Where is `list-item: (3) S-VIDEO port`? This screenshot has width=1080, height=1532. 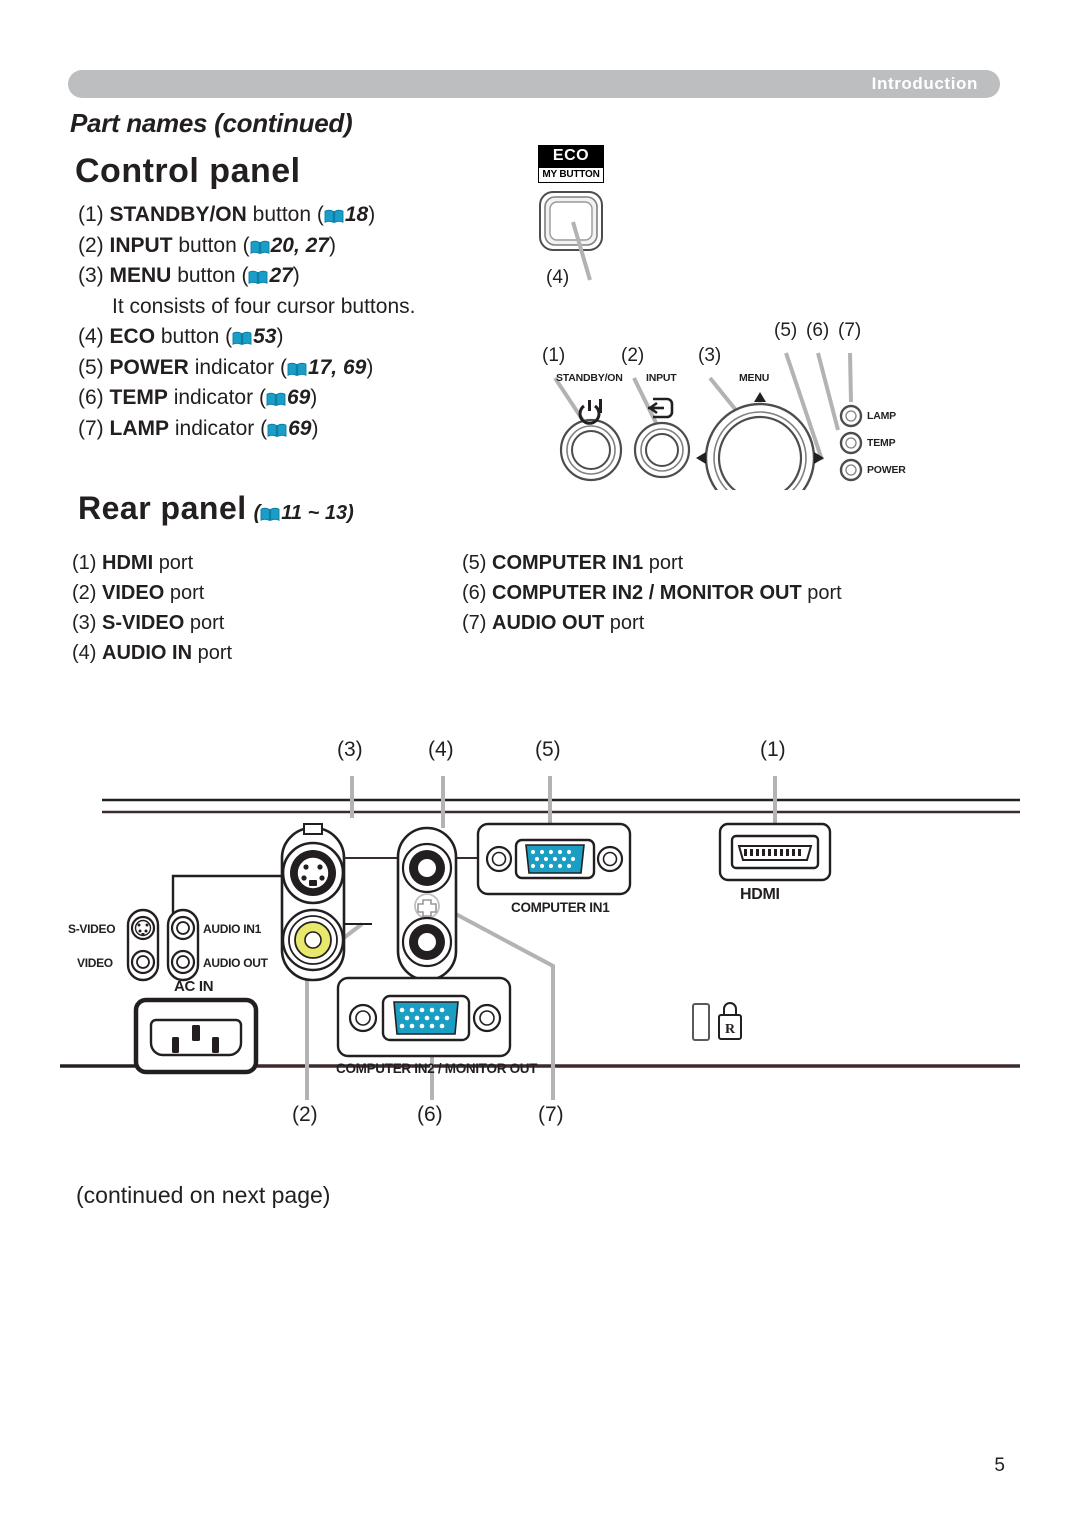
list-item: (3) S-VIDEO port is located at coordinates (152, 623).